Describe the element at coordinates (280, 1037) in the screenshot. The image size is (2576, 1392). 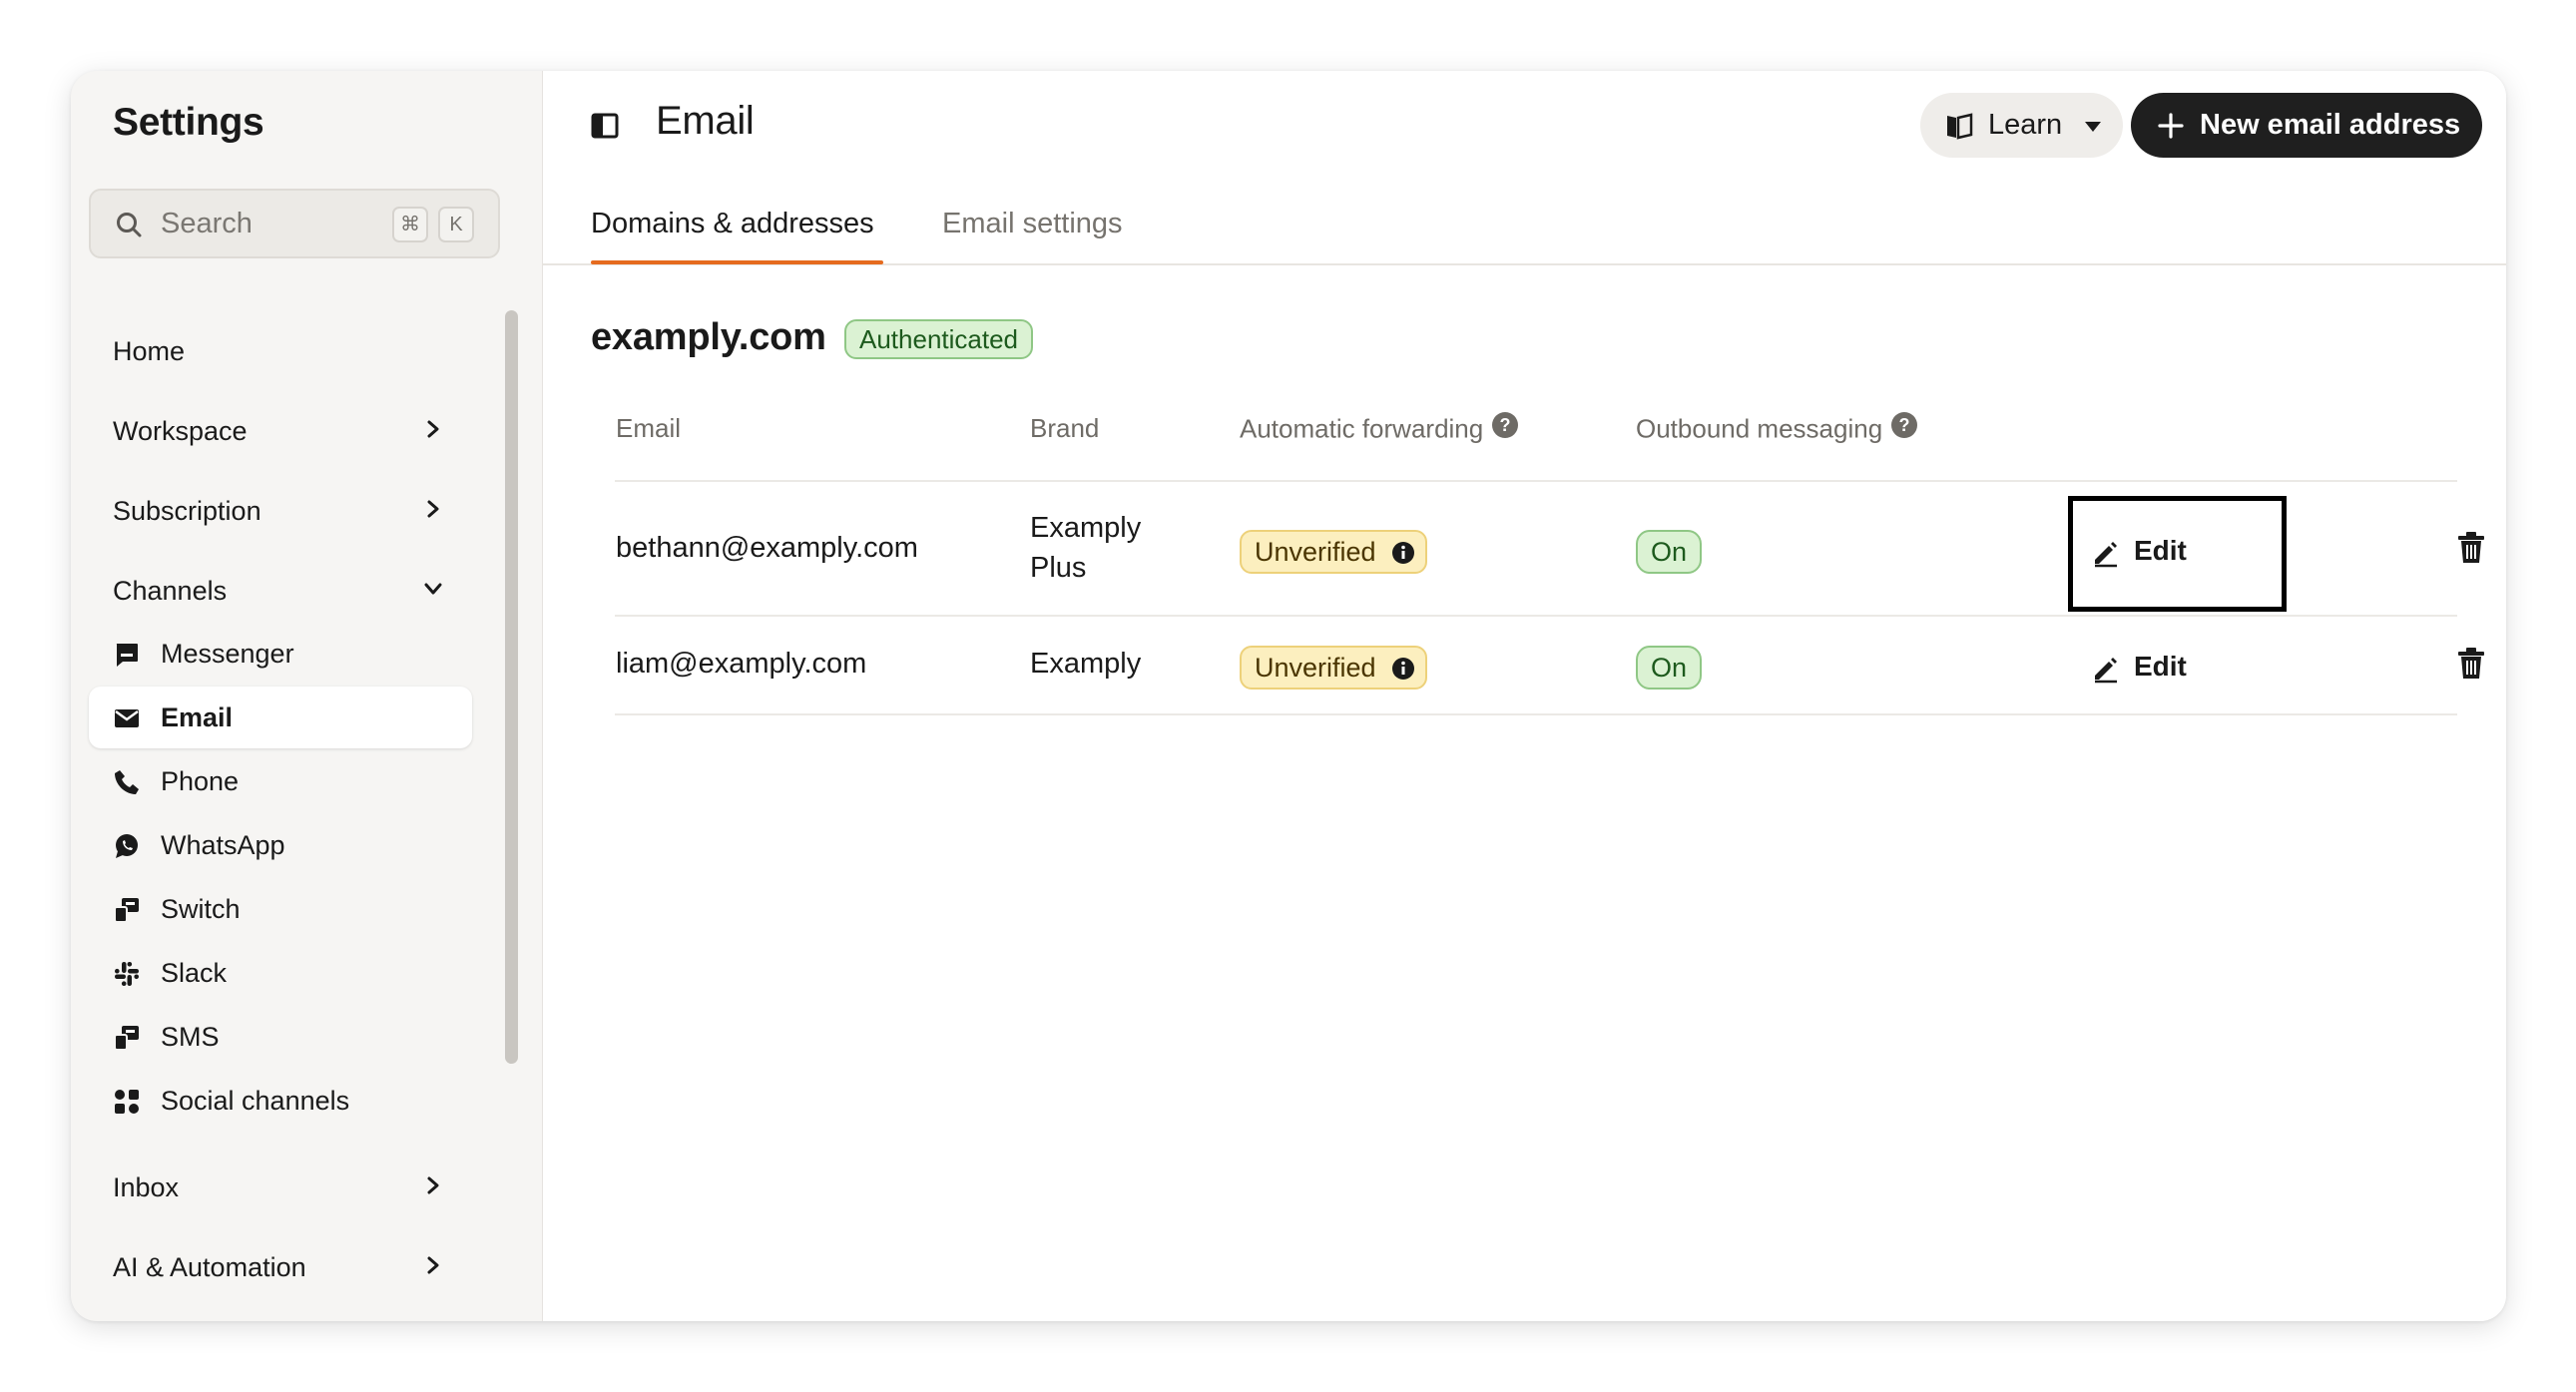
I see `sidebar-item-sms: SMS` at that location.